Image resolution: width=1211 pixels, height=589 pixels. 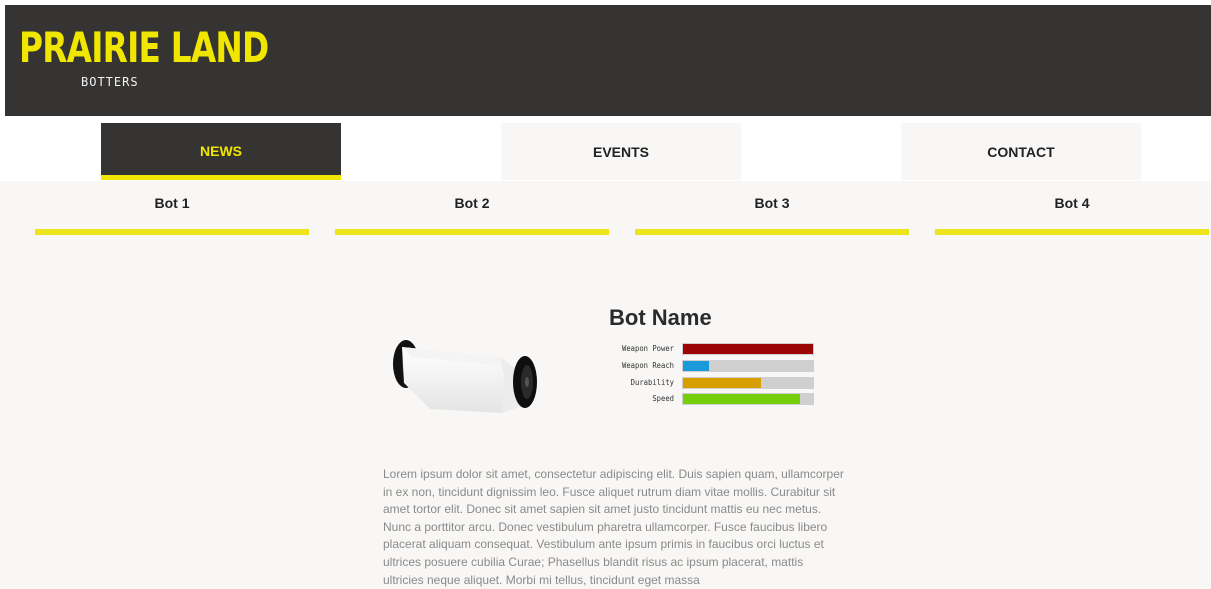 I want to click on bot-tab-label: Bot 2, so click(x=472, y=203).